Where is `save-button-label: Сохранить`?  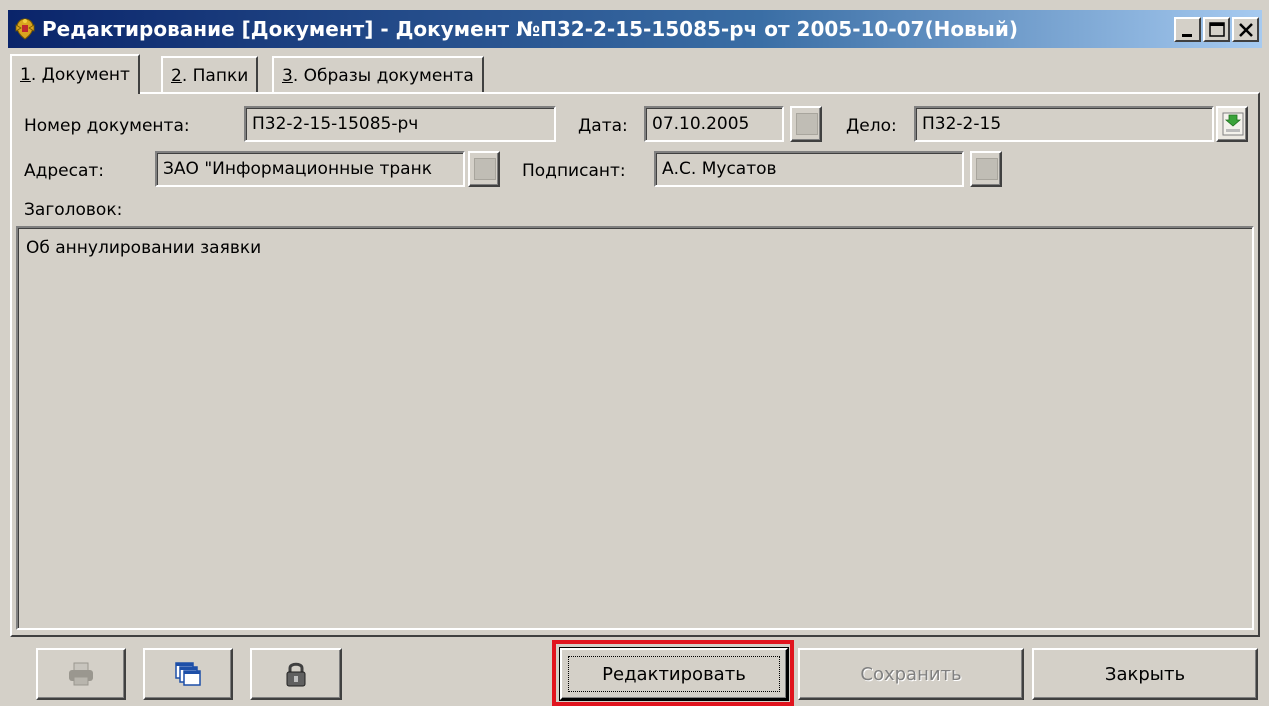 save-button-label: Сохранить is located at coordinates (911, 674).